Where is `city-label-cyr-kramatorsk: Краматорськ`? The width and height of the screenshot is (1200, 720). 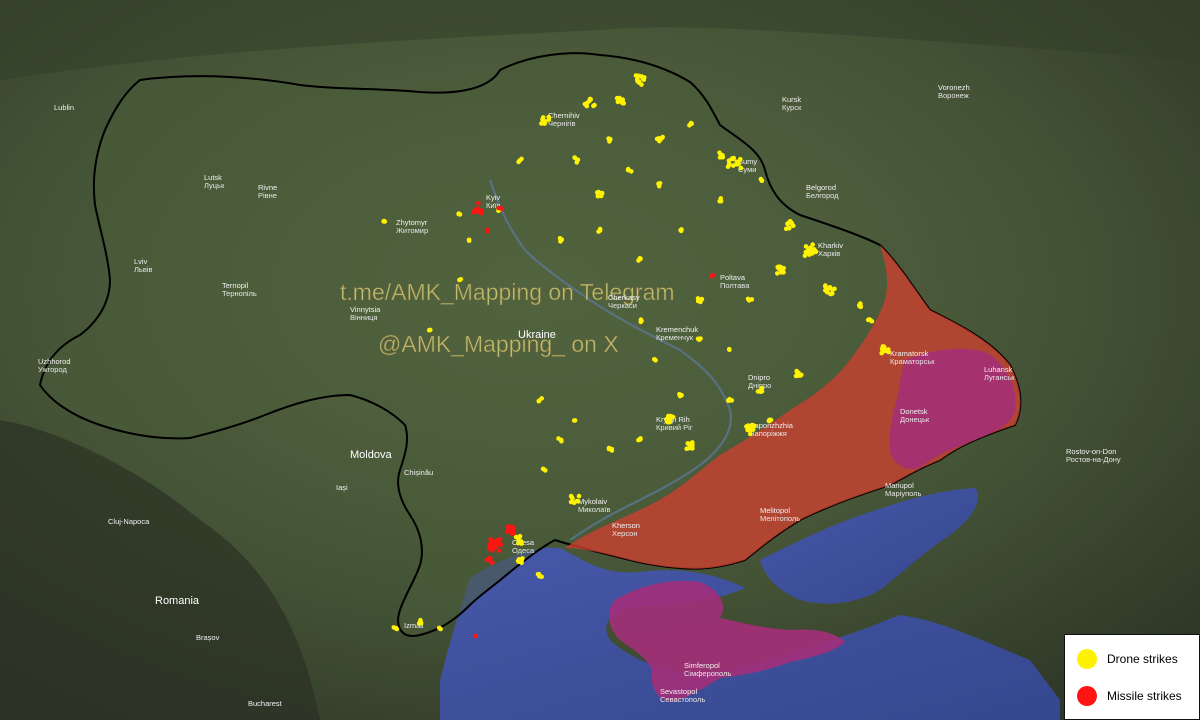 city-label-cyr-kramatorsk: Краматорськ is located at coordinates (912, 361).